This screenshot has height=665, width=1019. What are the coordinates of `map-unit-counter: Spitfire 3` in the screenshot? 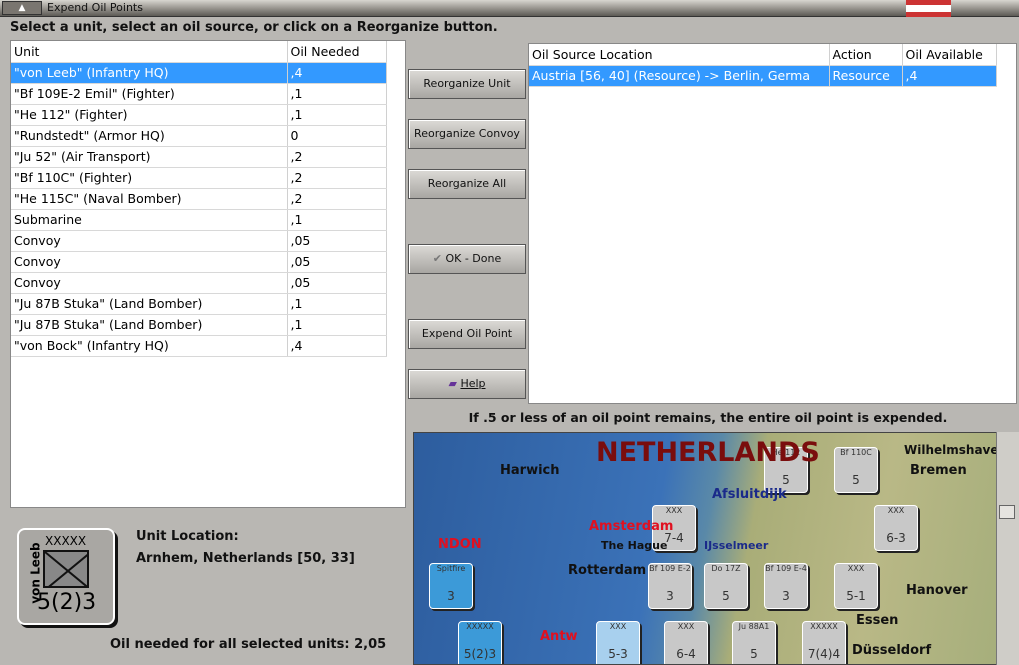 It's located at (451, 586).